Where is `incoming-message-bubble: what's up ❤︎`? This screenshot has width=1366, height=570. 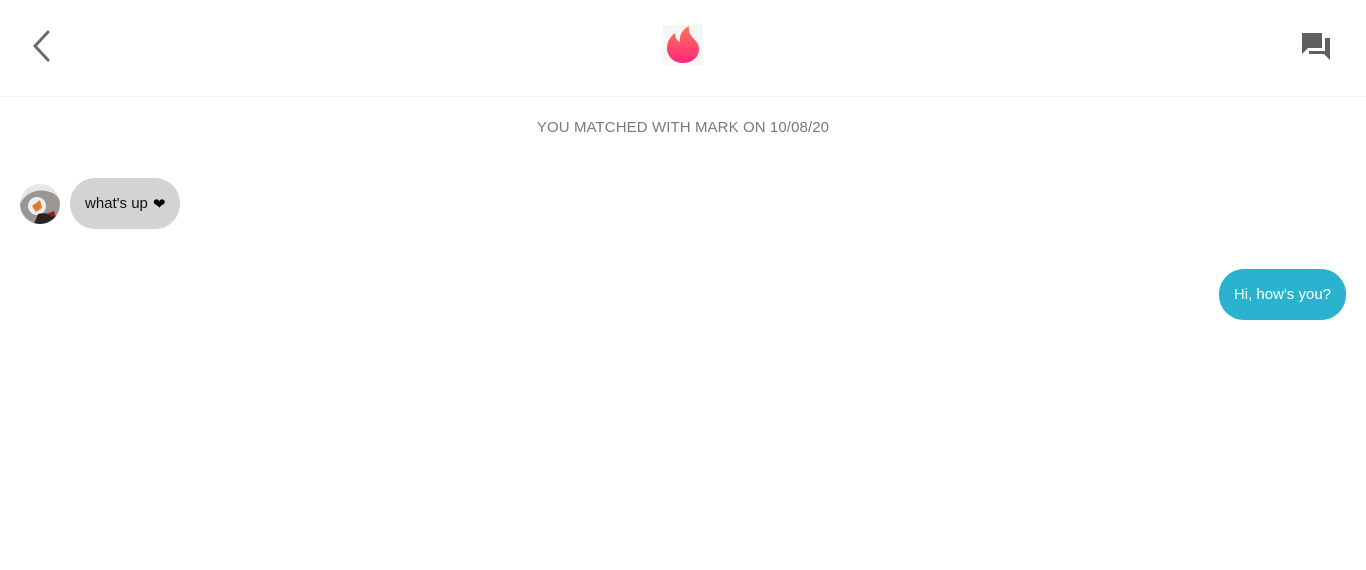
incoming-message-bubble: what's up ❤︎ is located at coordinates (125, 203).